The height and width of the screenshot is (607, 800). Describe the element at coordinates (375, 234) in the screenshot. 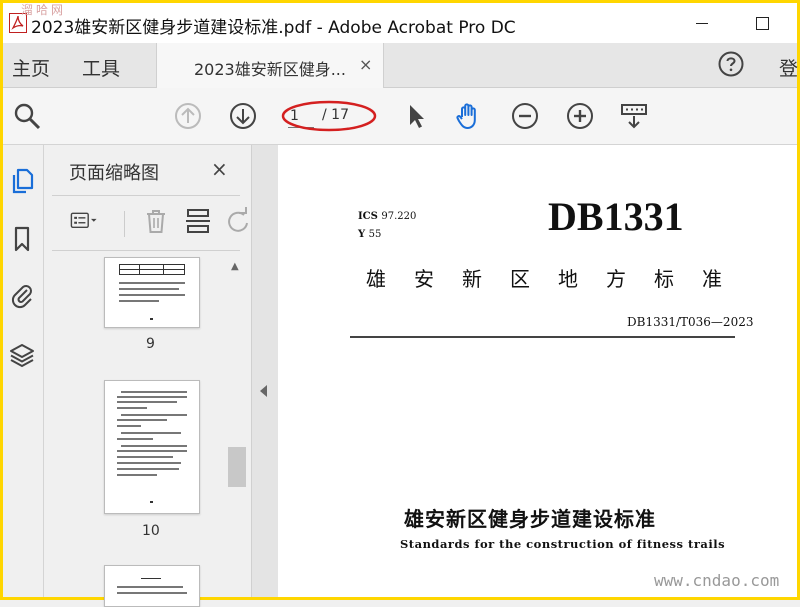

I see `y-value: 55` at that location.